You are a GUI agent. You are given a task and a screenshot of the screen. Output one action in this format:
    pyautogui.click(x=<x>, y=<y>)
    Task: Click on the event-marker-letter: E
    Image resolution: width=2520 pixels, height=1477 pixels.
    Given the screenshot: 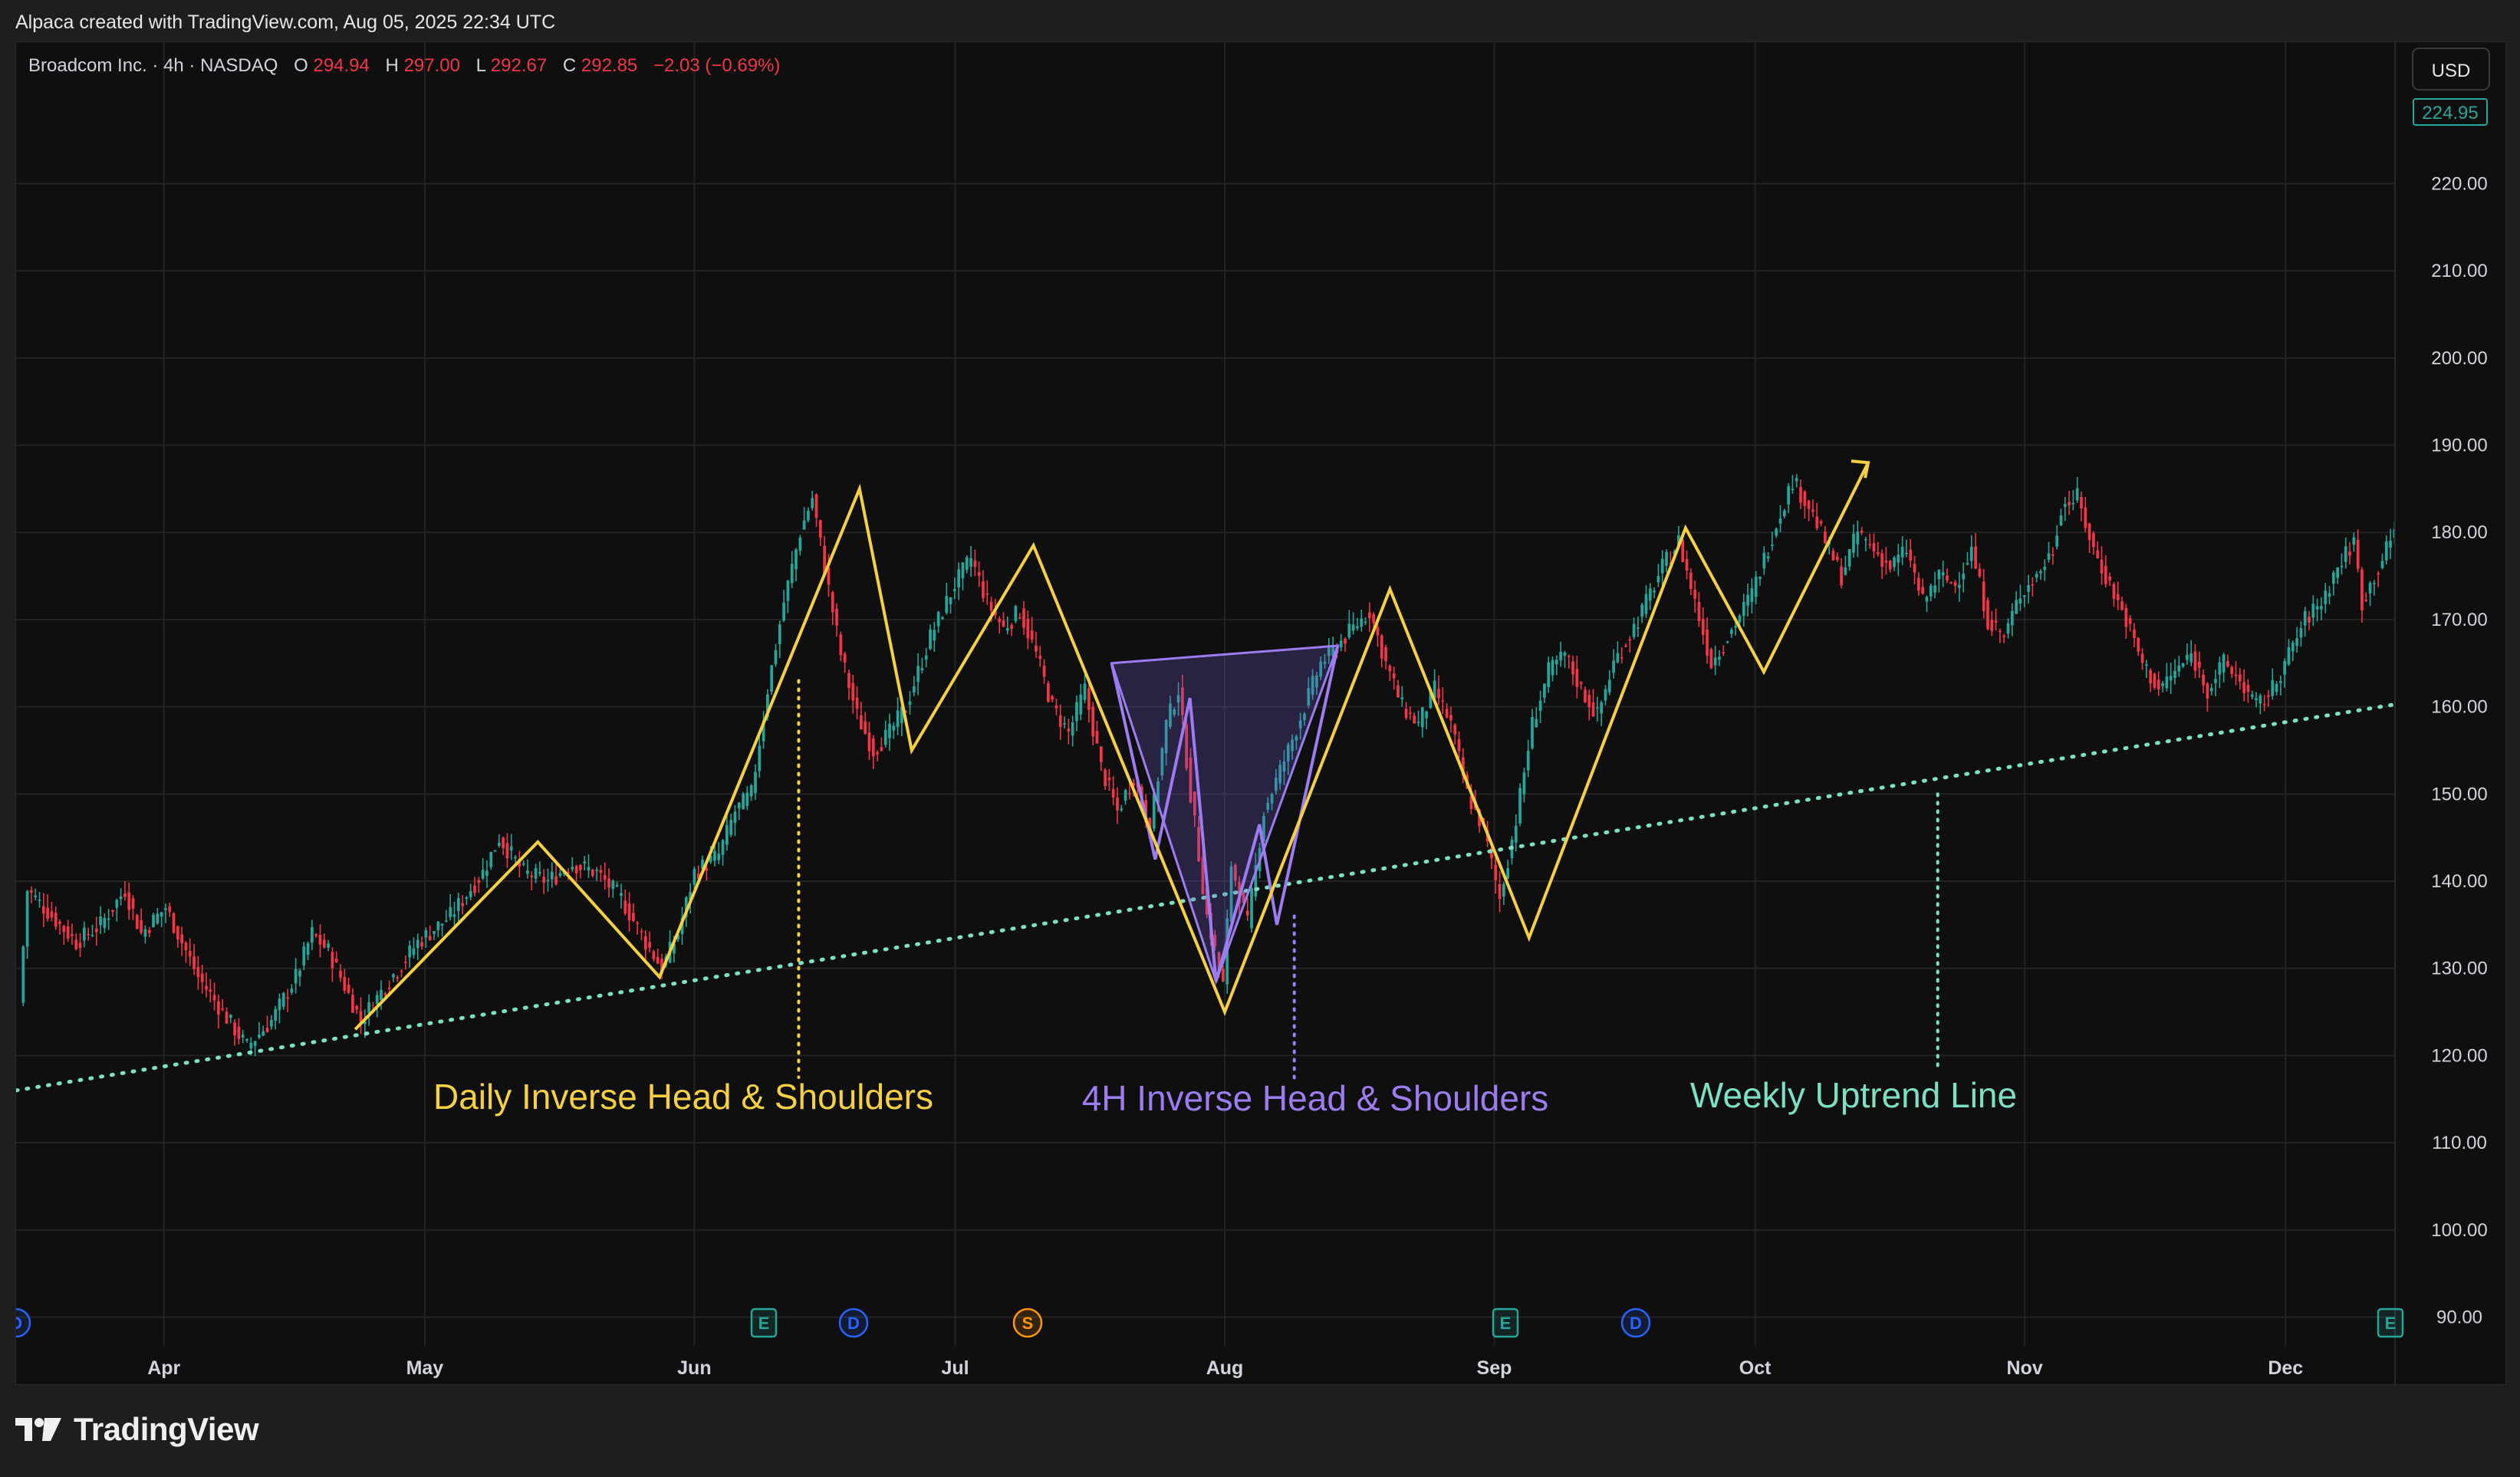 What is the action you would take?
    pyautogui.click(x=1506, y=1323)
    